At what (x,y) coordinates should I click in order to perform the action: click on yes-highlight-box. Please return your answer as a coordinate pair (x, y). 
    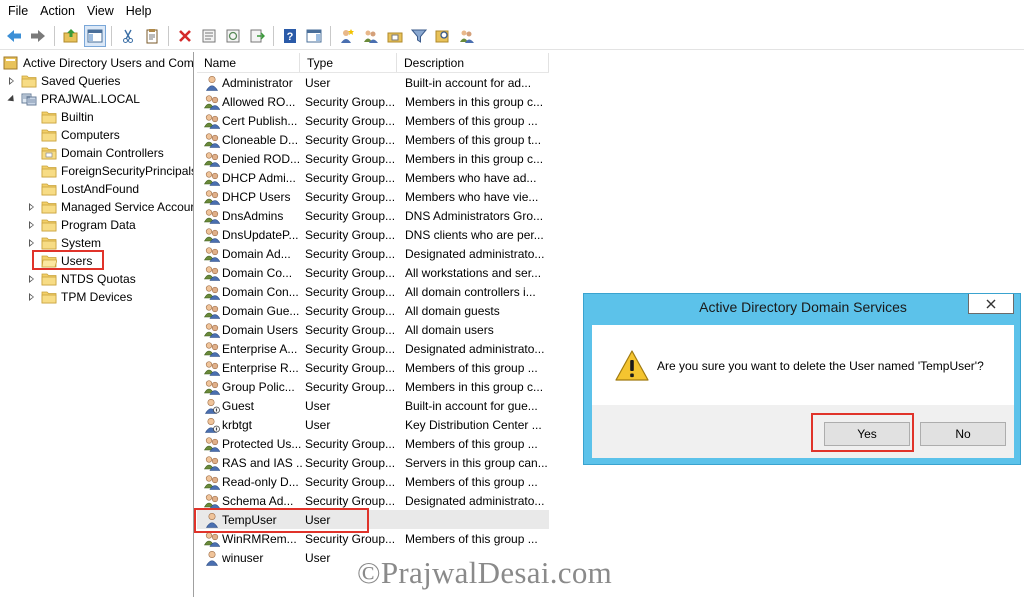
    Looking at the image, I should click on (862, 432).